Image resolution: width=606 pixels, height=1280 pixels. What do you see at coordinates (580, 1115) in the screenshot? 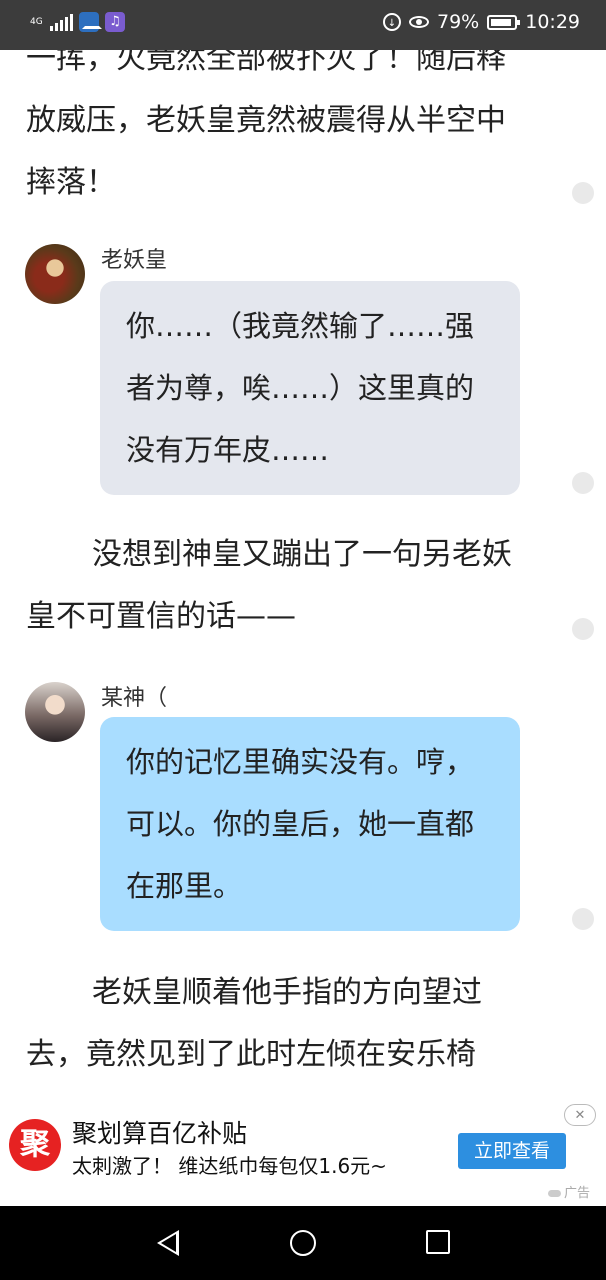
I see `close-icon: ✕` at bounding box center [580, 1115].